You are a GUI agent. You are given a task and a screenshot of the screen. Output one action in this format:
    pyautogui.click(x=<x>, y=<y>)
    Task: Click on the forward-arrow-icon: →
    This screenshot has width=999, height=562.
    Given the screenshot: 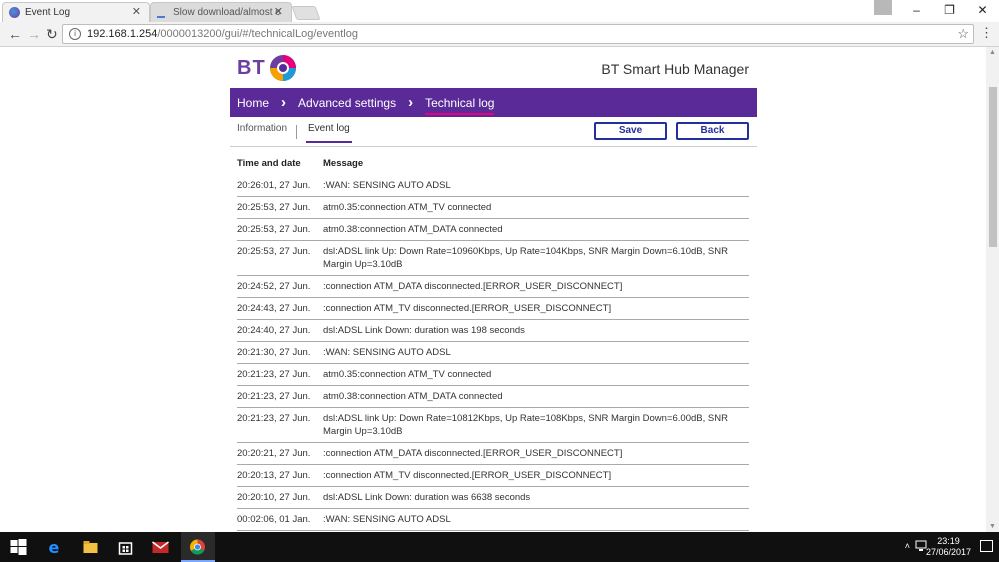 What is the action you would take?
    pyautogui.click(x=34, y=34)
    